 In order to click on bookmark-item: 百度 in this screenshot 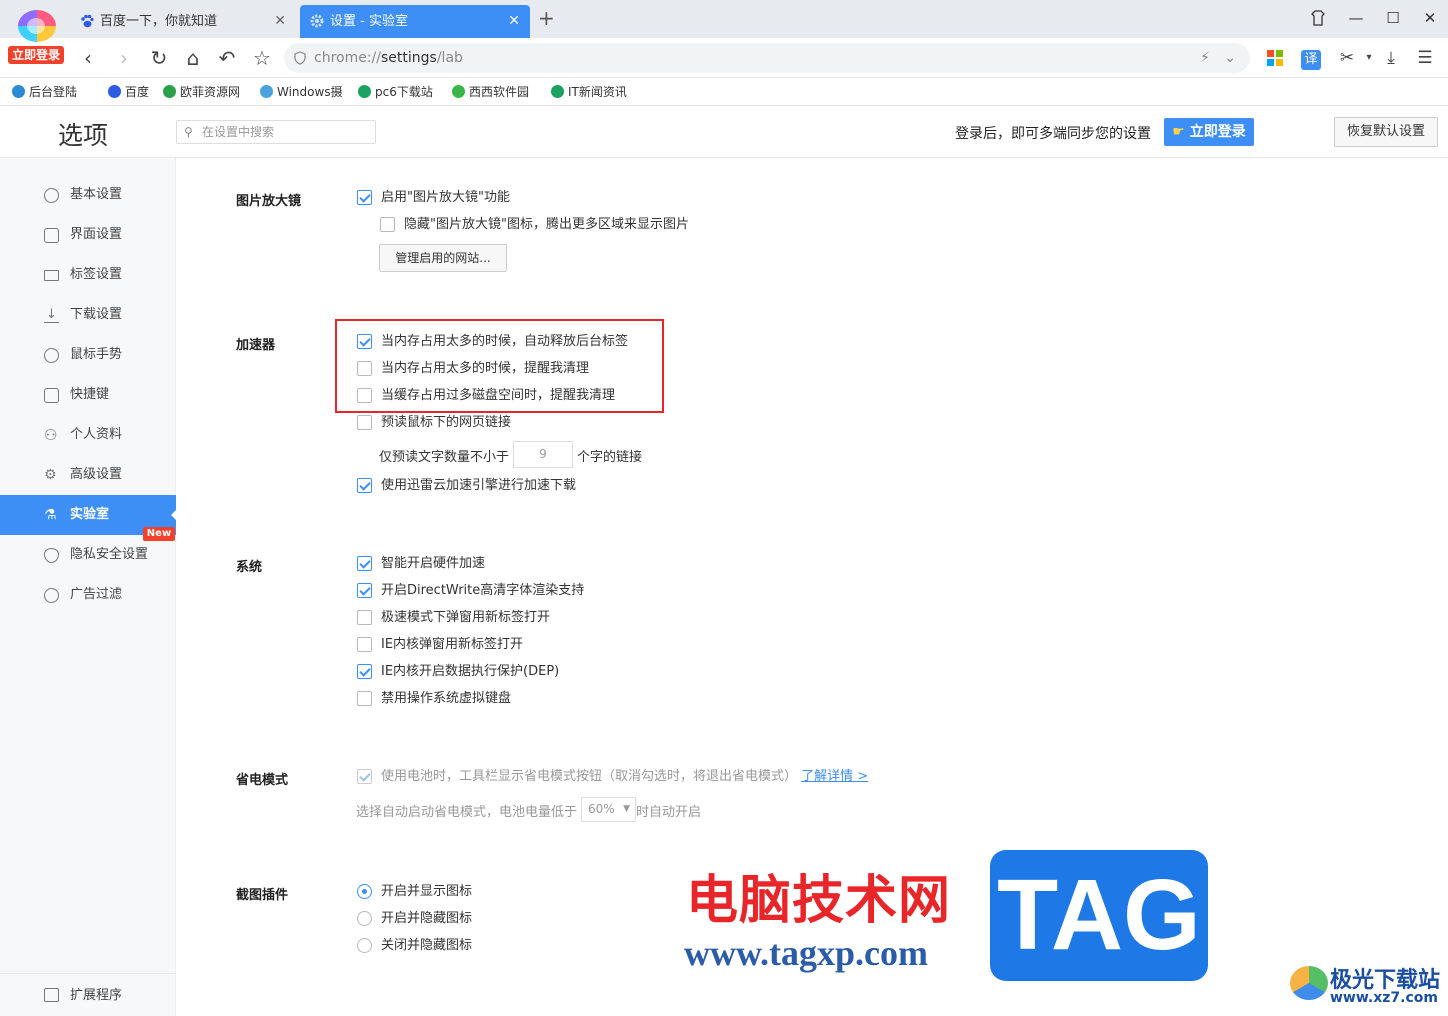, I will do `click(132, 92)`.